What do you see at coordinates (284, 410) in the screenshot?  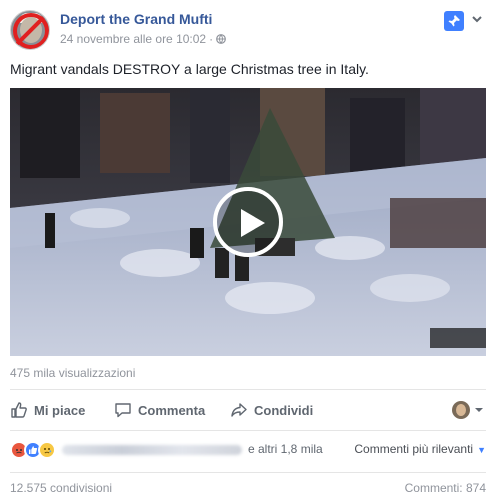 I see `share-label: Condividi` at bounding box center [284, 410].